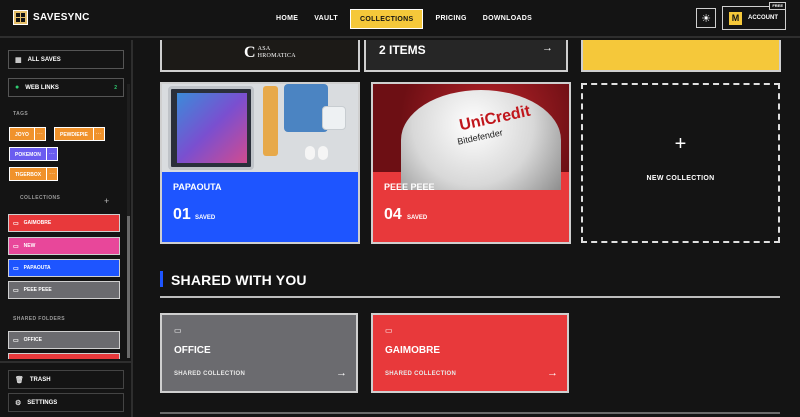  What do you see at coordinates (18, 60) in the screenshot?
I see `grid-icon: ▦` at bounding box center [18, 60].